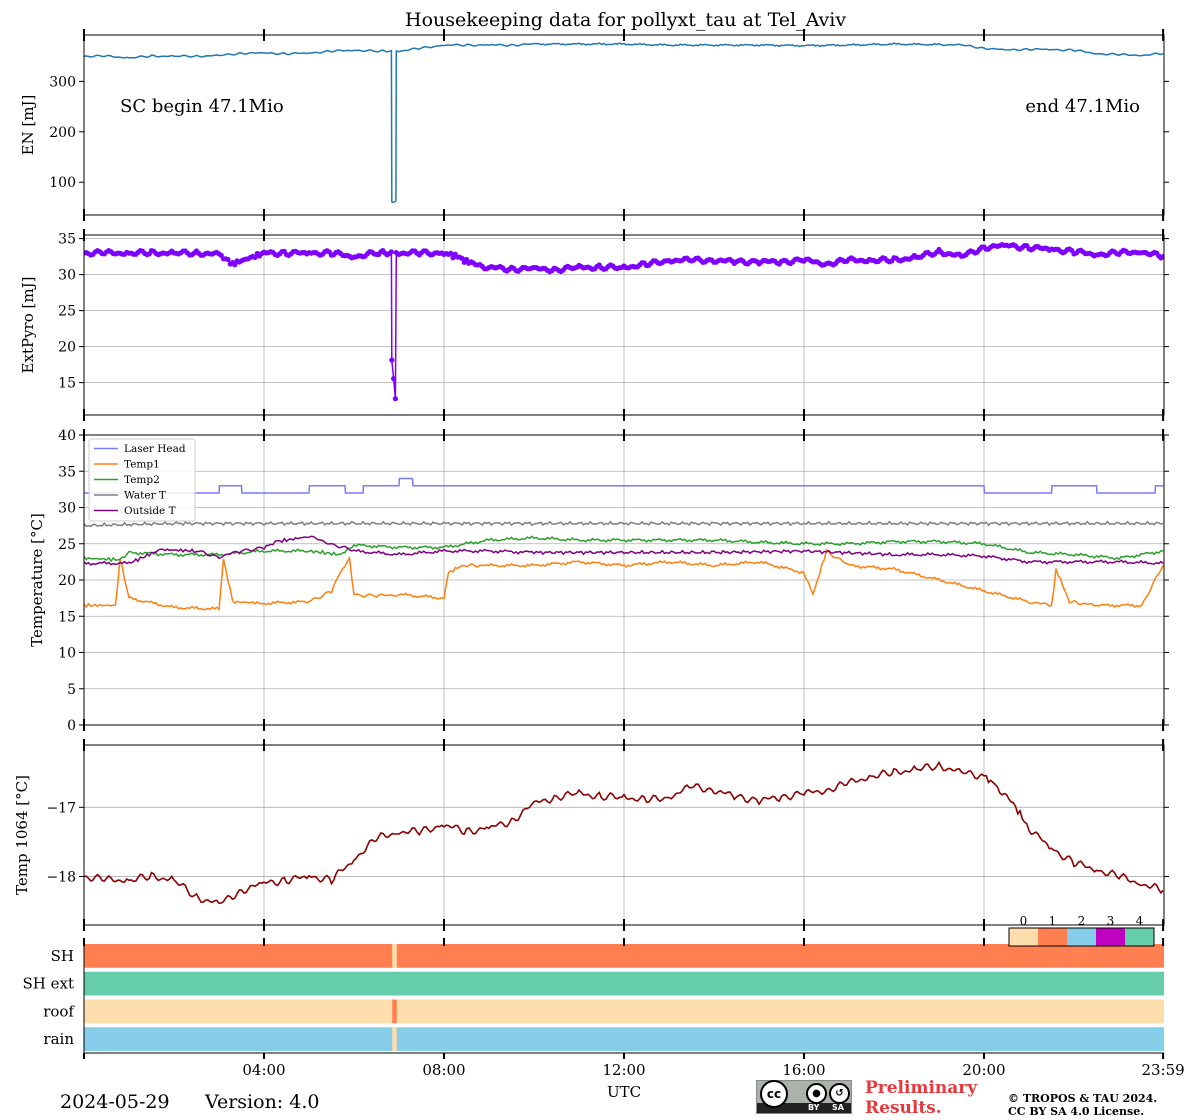 The width and height of the screenshot is (1200, 1120). I want to click on y-tick-label: 5, so click(71, 690).